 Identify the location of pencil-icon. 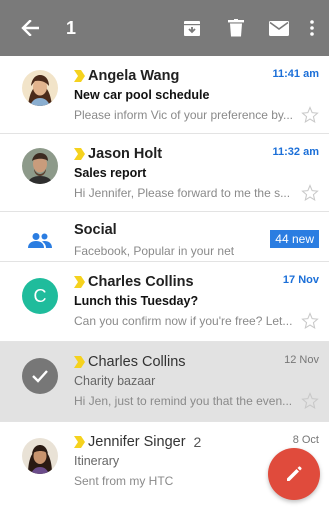
(294, 473).